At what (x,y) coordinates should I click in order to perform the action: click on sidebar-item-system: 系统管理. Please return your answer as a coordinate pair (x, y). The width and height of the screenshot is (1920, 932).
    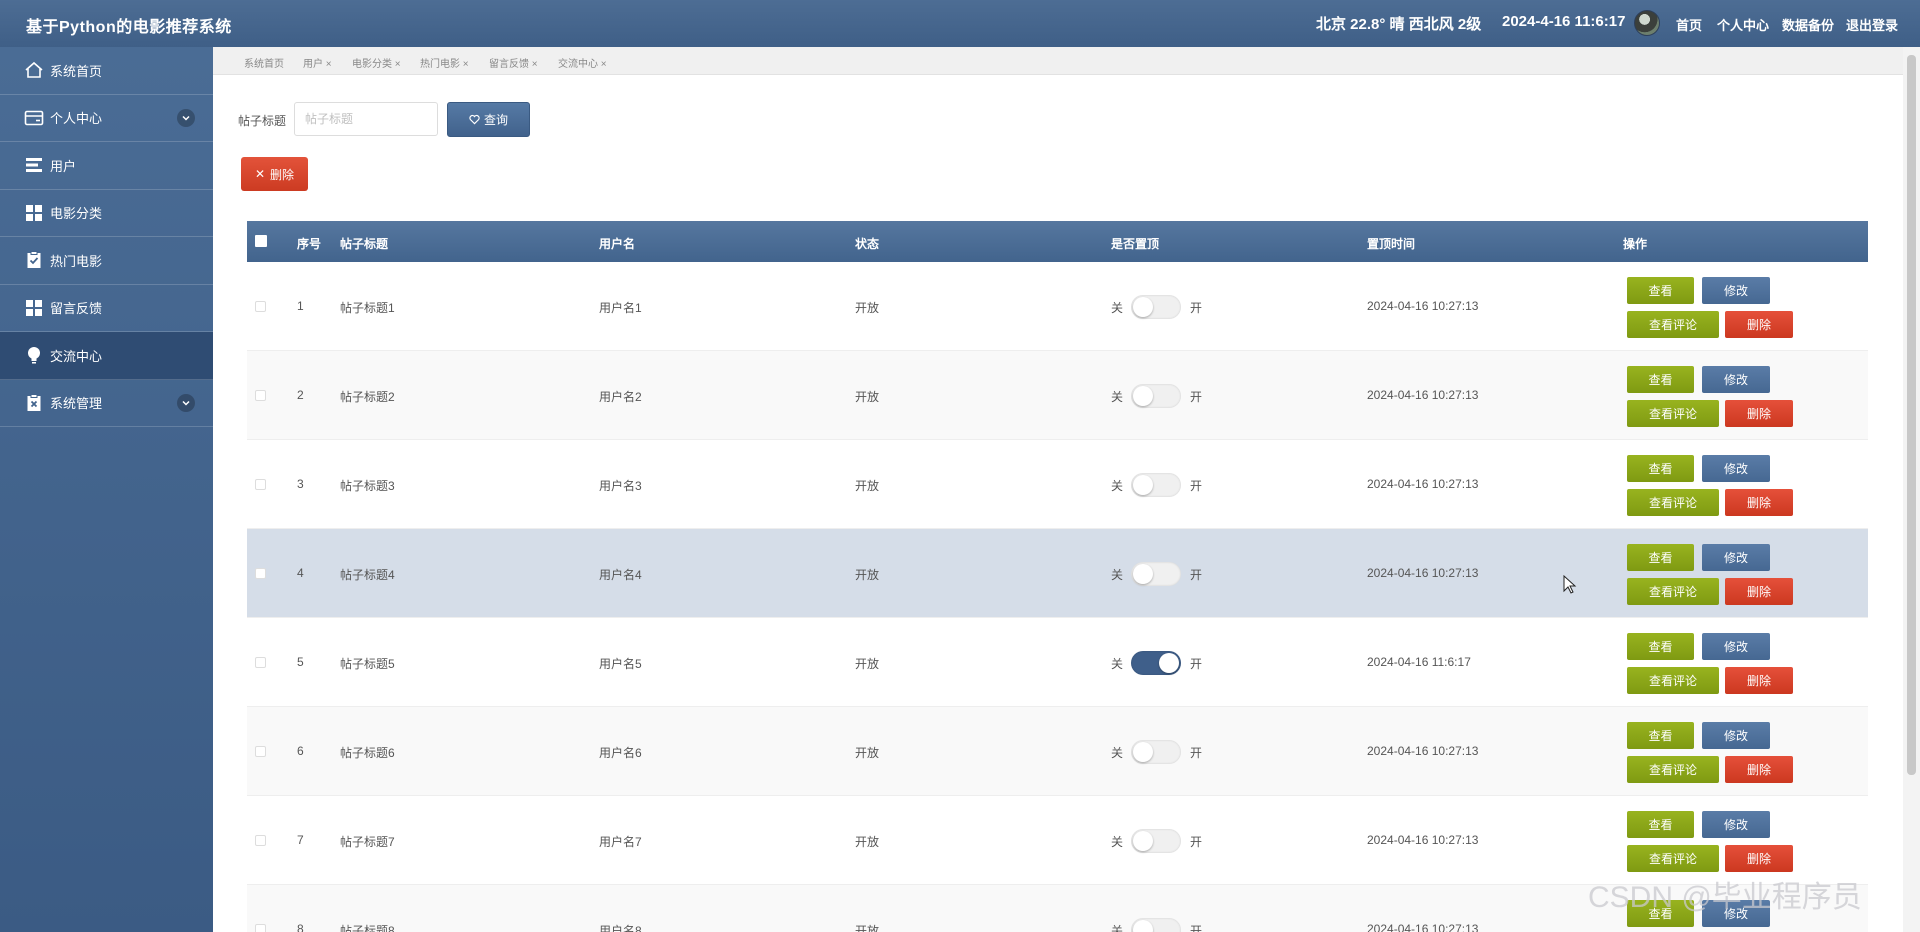
    Looking at the image, I should click on (106, 403).